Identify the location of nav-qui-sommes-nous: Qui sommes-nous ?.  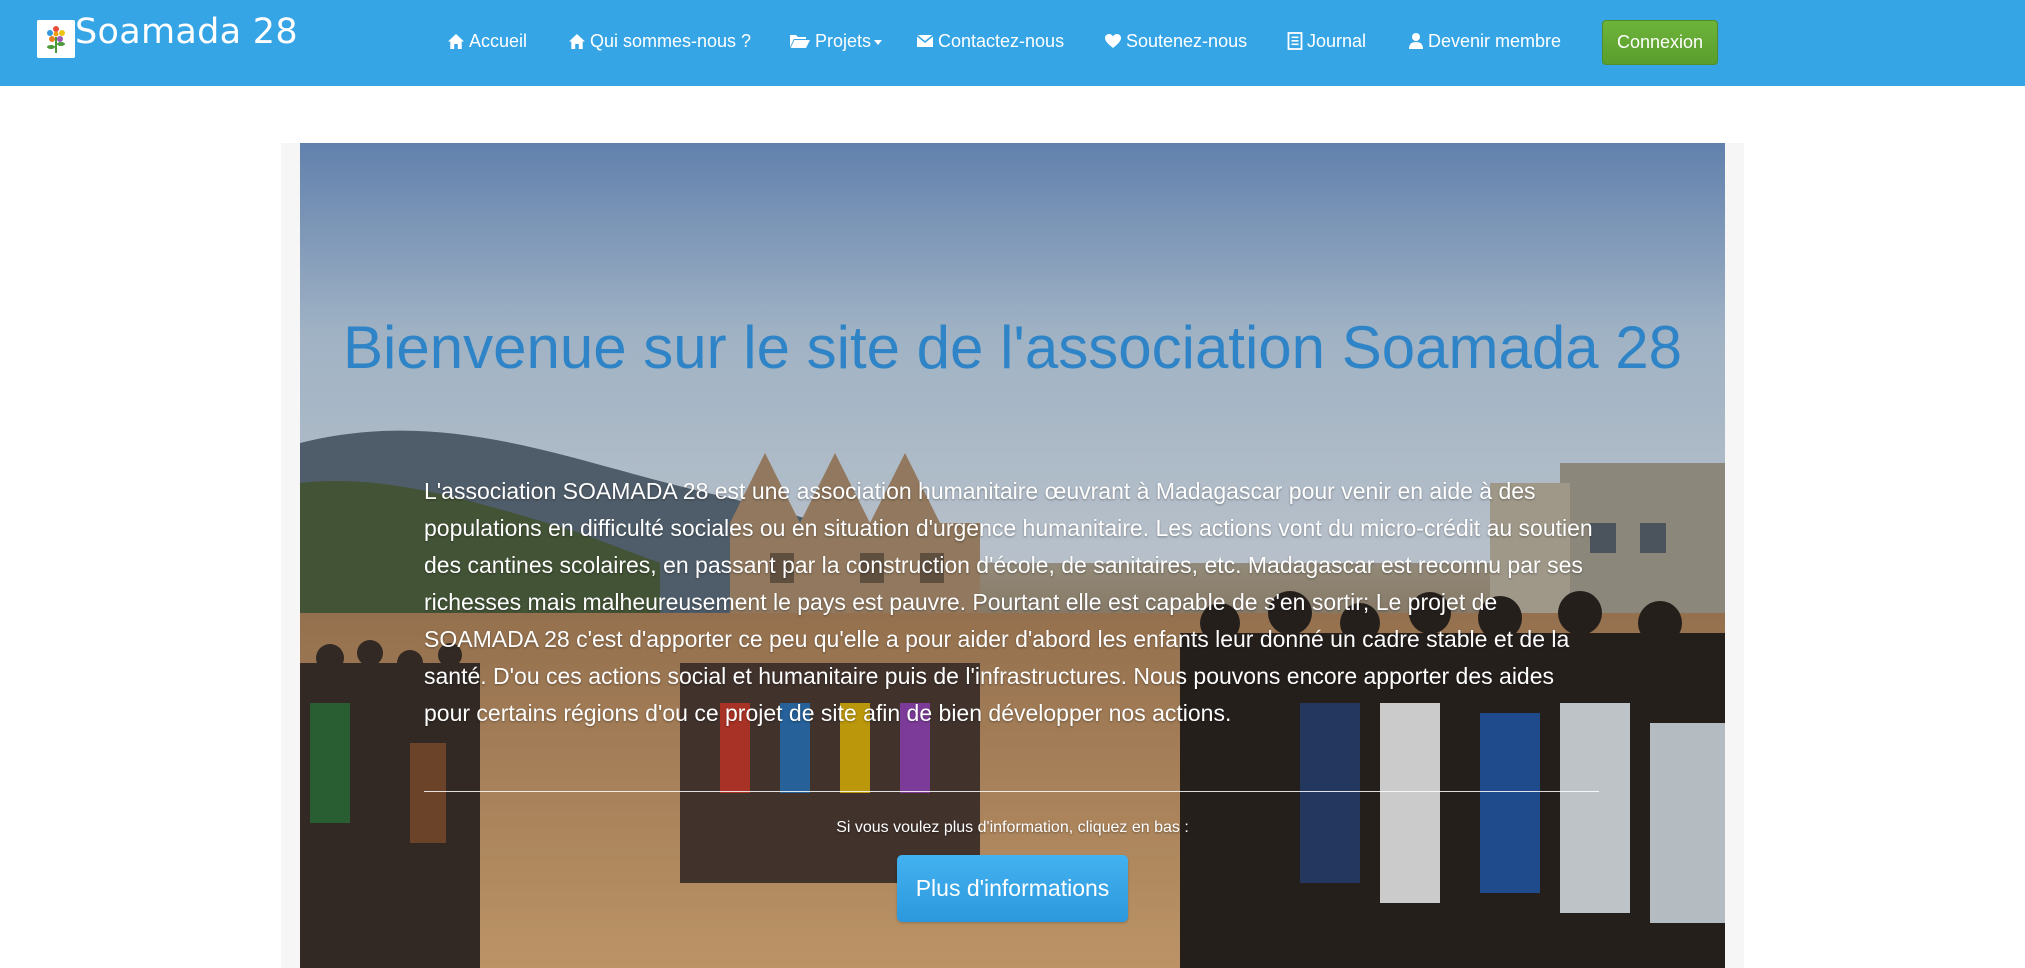
(659, 41).